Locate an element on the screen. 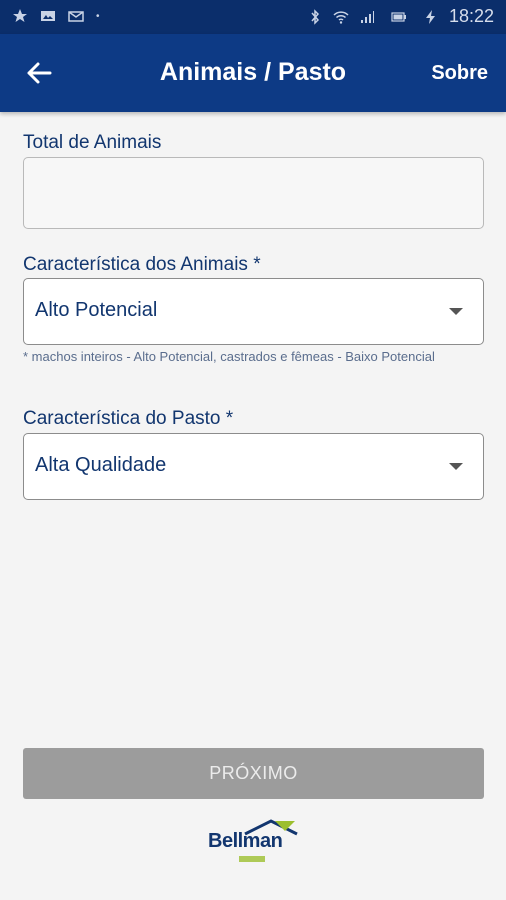 Image resolution: width=506 pixels, height=900 pixels. mail-icon is located at coordinates (76, 16).